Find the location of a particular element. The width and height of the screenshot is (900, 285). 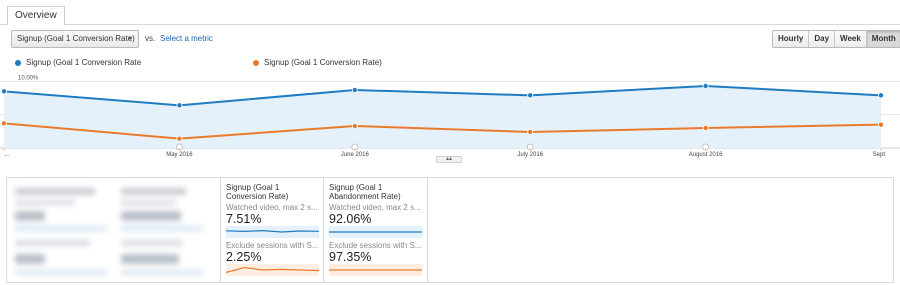

granularity-week-button: Week is located at coordinates (850, 39).